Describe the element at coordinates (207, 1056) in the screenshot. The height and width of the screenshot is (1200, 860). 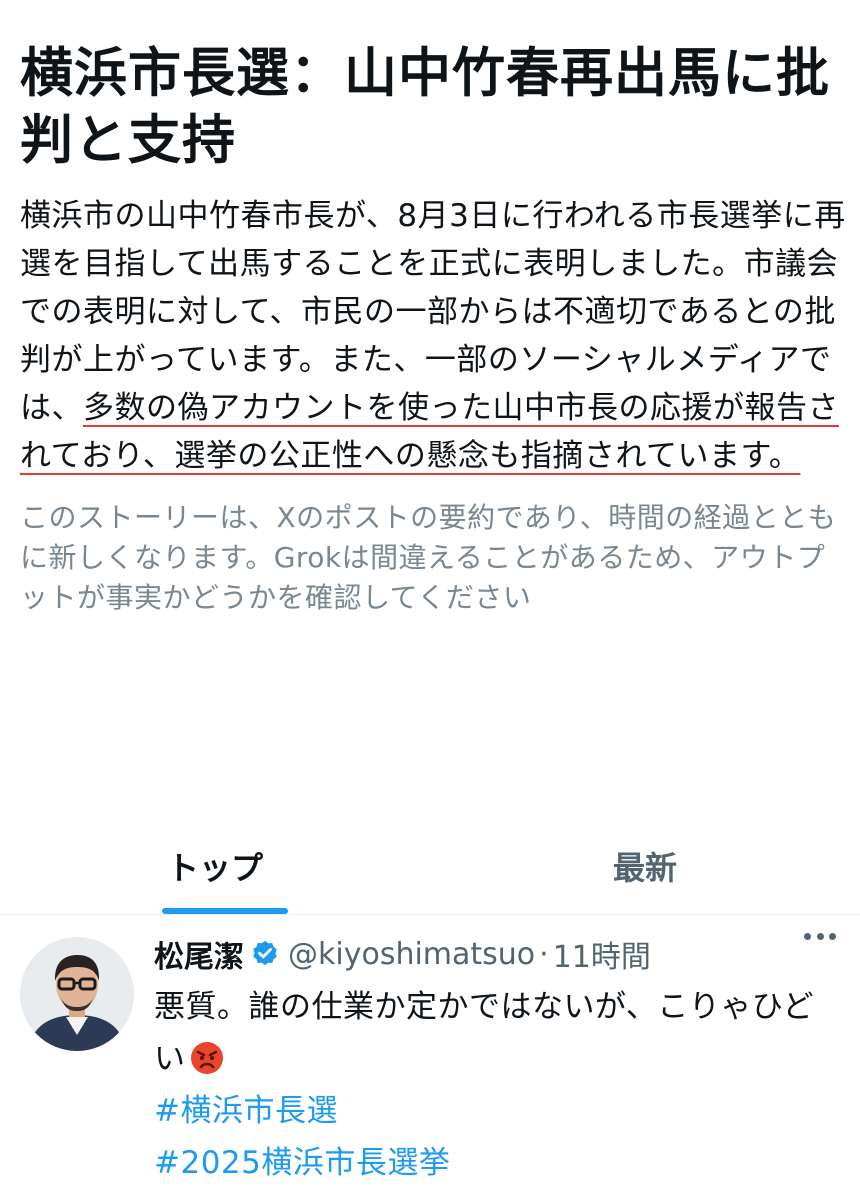
I see `angry-face-icon` at that location.